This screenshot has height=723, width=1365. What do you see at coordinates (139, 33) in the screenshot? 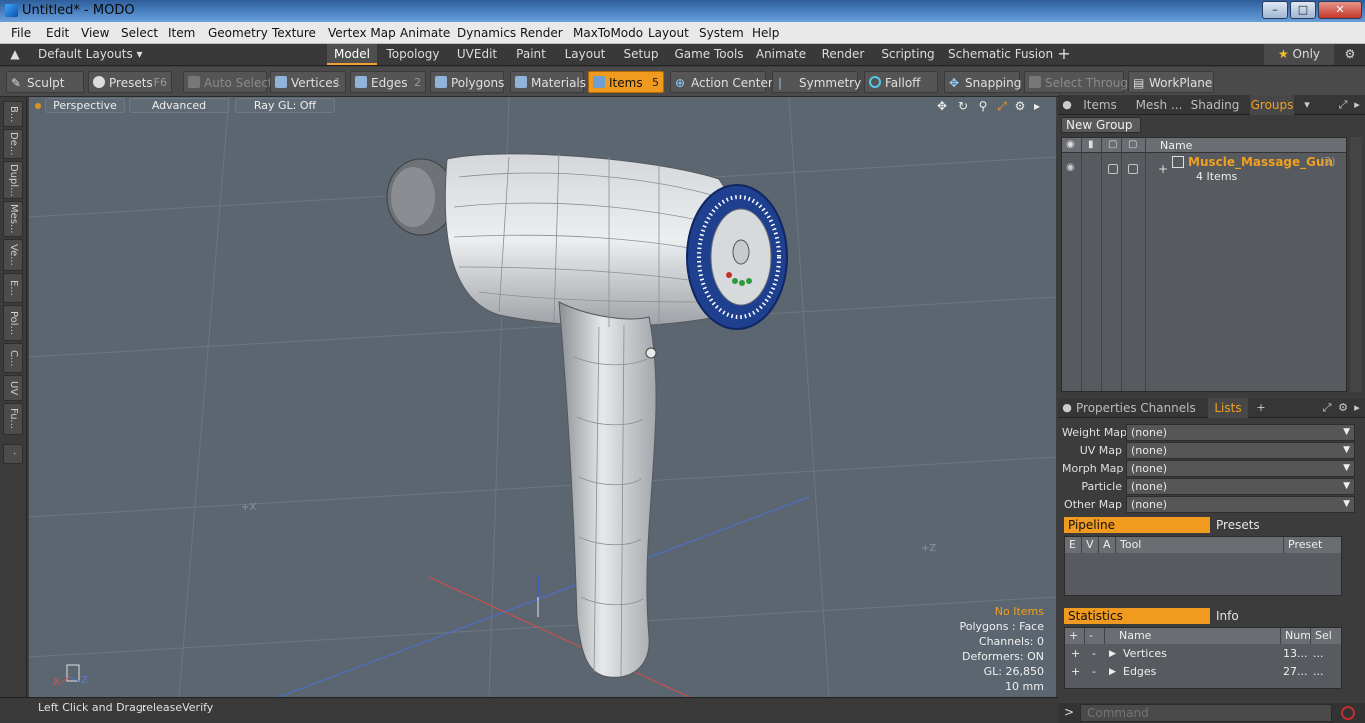
I see `menu-select: Select` at bounding box center [139, 33].